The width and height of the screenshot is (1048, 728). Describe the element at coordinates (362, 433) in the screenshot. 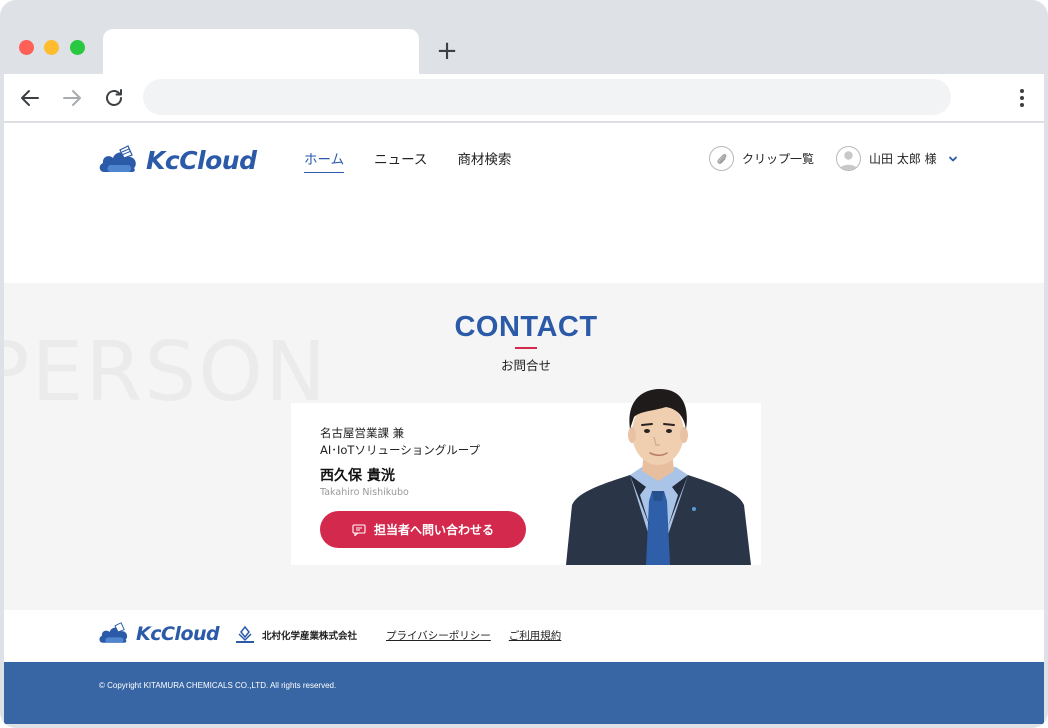

I see `department-line-1: 名古屋営業課 兼` at that location.